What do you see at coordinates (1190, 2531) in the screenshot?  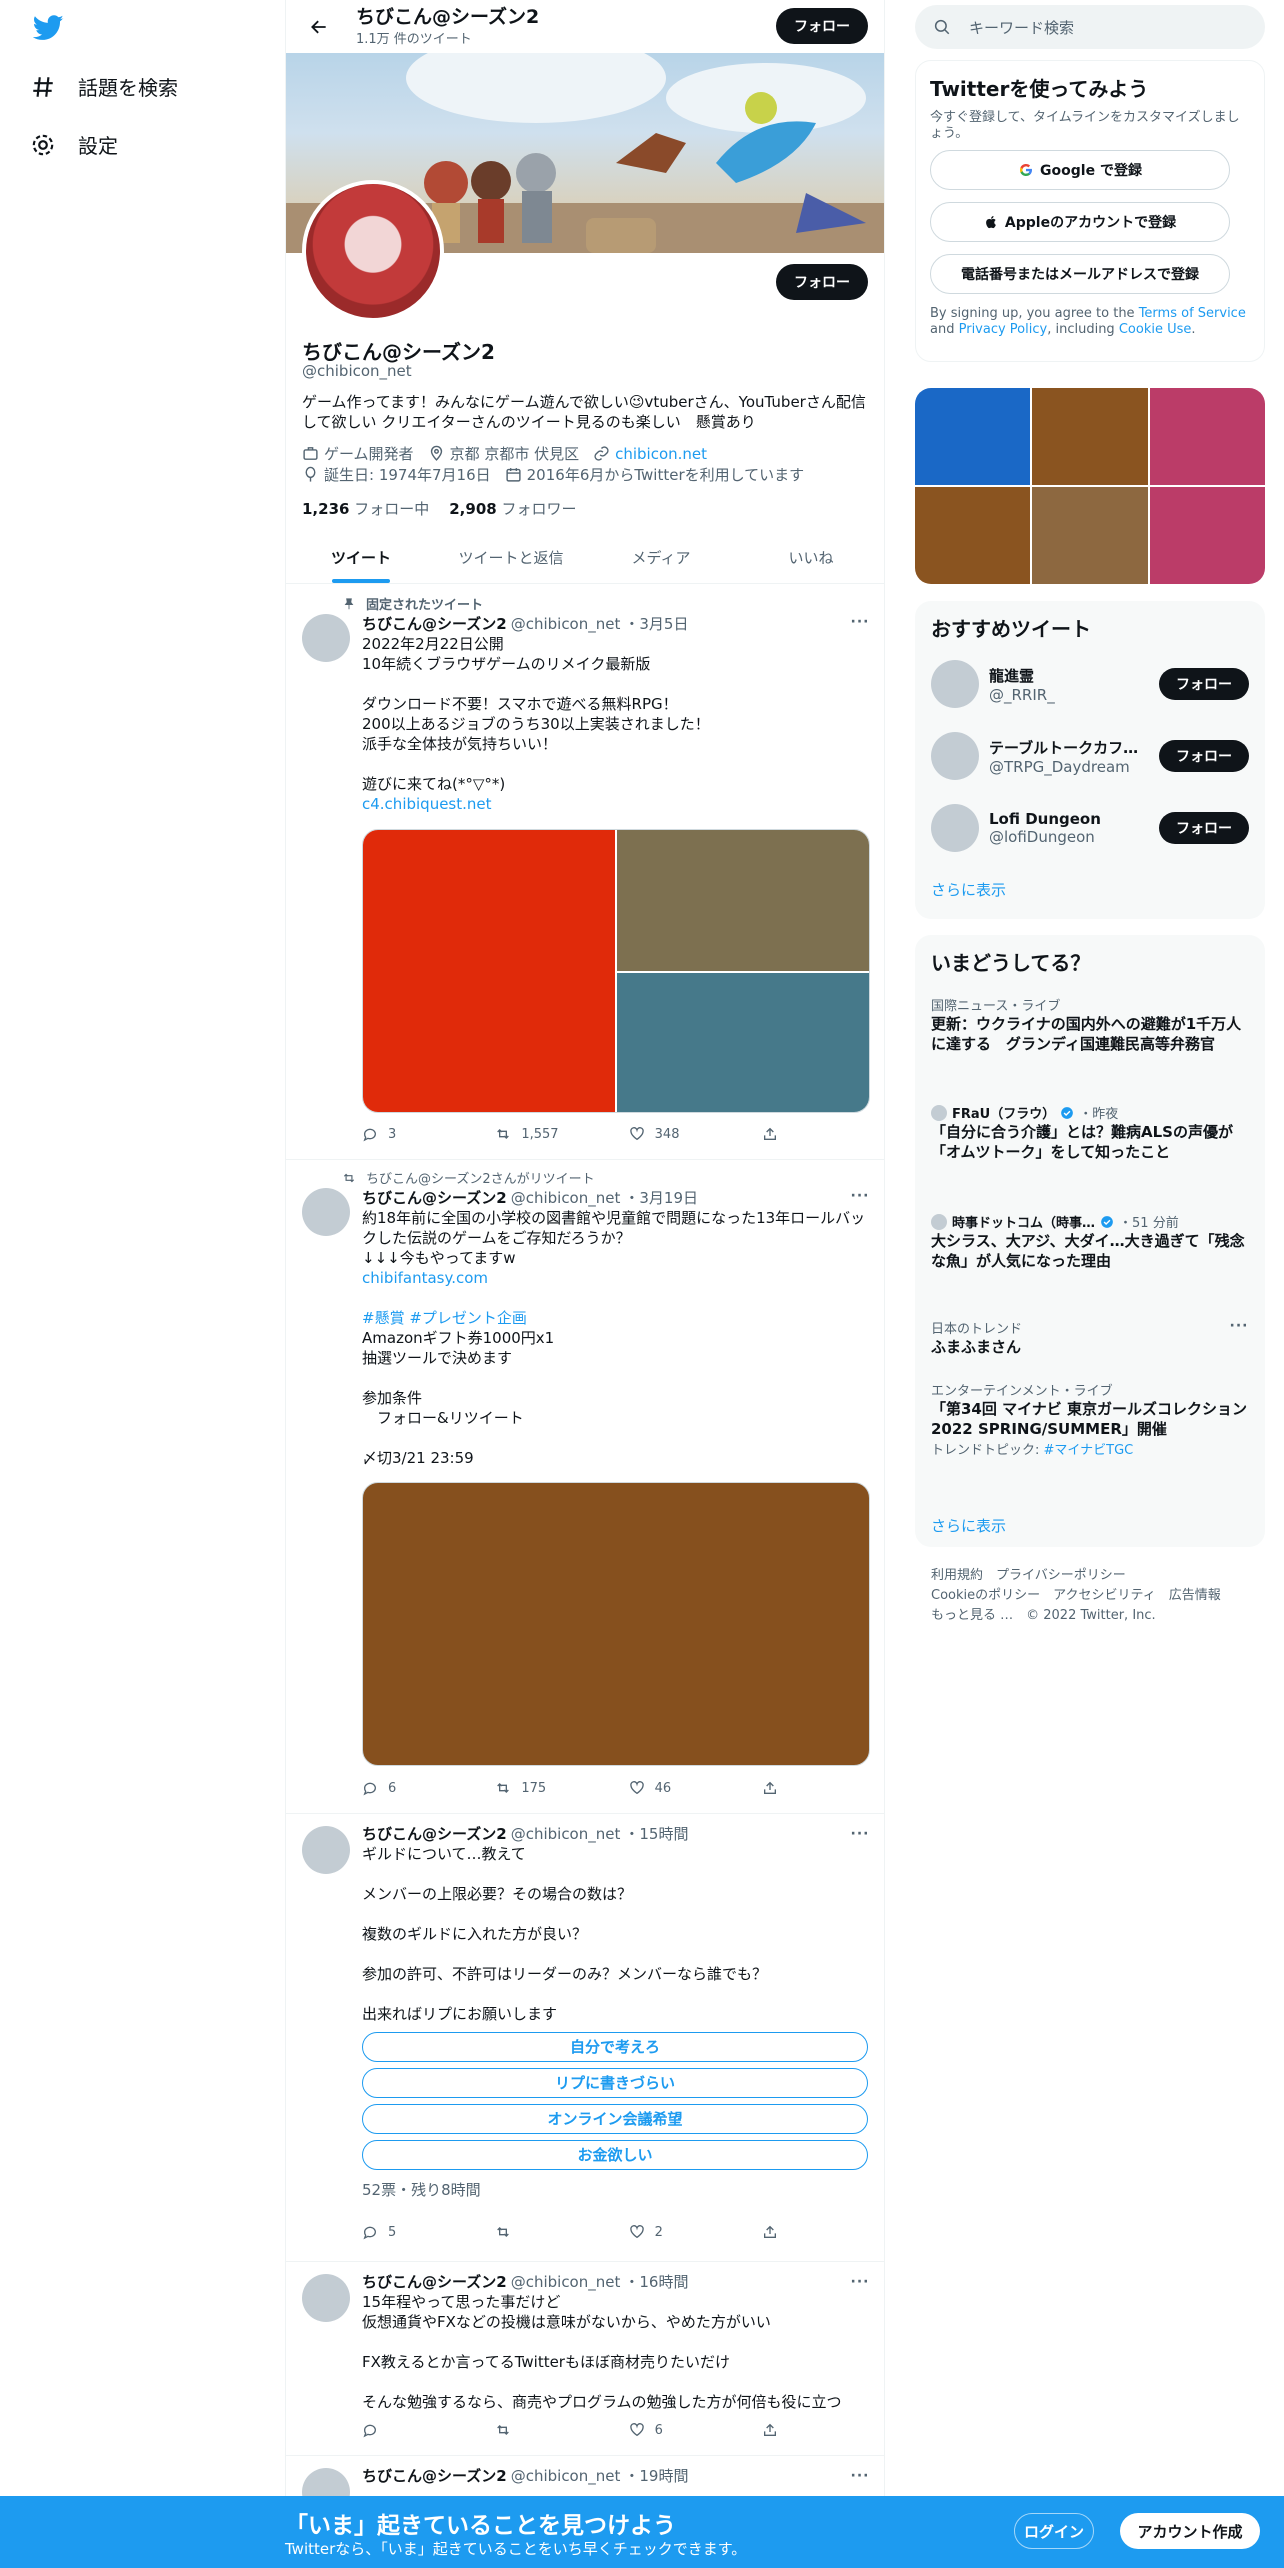 I see `create-account-button: アカウント作成` at bounding box center [1190, 2531].